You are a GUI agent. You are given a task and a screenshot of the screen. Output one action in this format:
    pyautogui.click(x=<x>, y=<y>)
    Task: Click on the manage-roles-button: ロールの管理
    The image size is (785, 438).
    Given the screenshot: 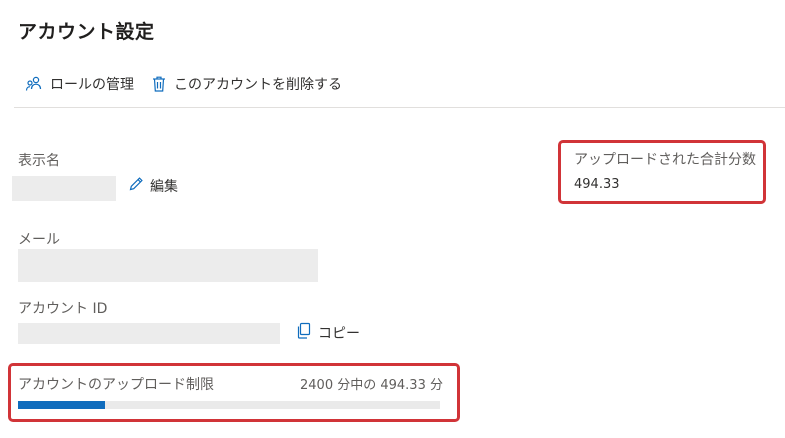 What is the action you would take?
    pyautogui.click(x=79, y=84)
    